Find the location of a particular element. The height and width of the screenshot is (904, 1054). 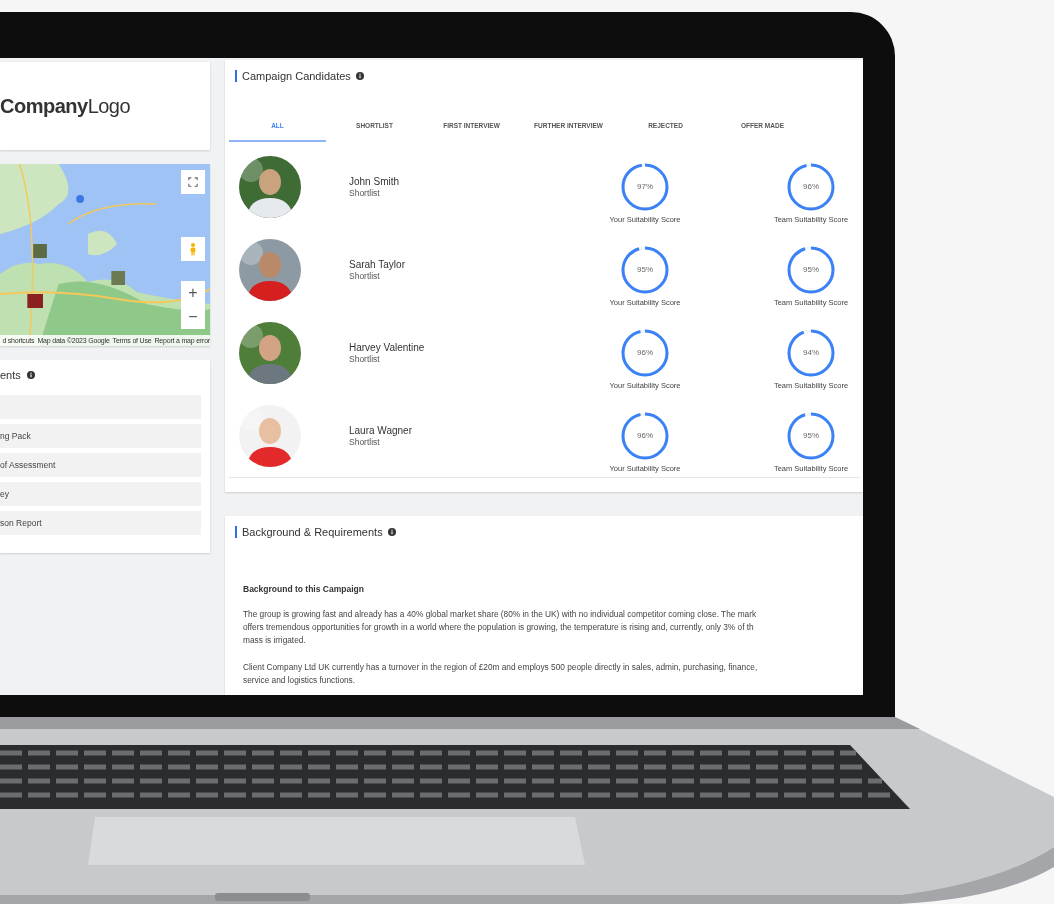

subheading: Background to this Campaign is located at coordinates (304, 589).